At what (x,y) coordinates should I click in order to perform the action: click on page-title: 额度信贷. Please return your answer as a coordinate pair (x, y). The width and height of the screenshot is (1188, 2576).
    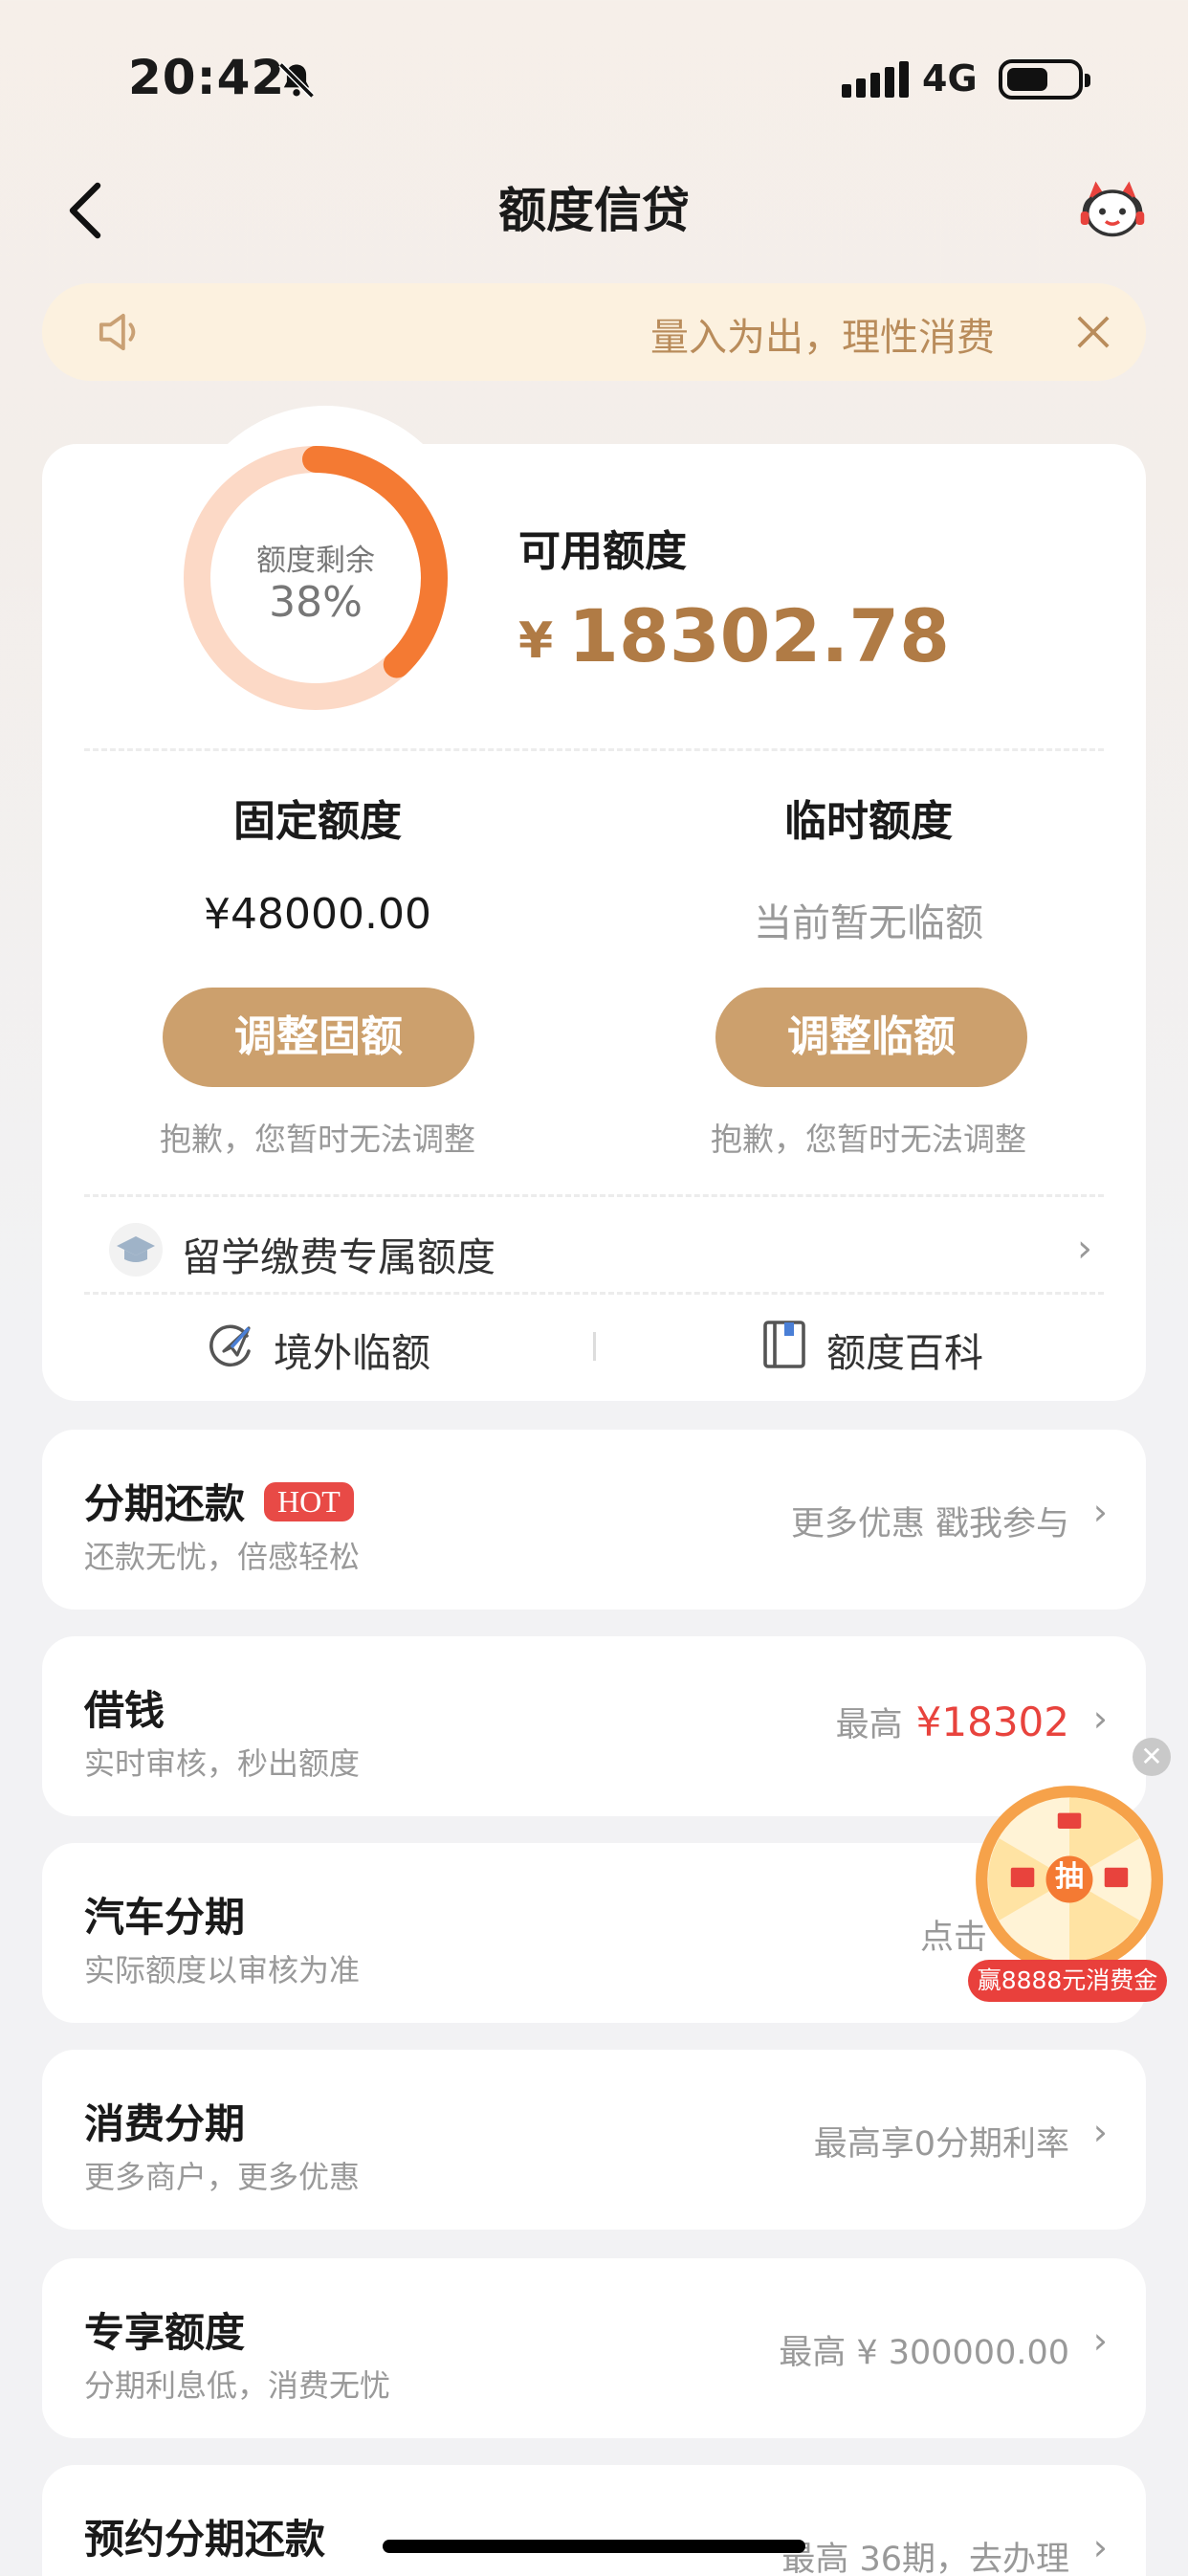
    Looking at the image, I should click on (594, 210).